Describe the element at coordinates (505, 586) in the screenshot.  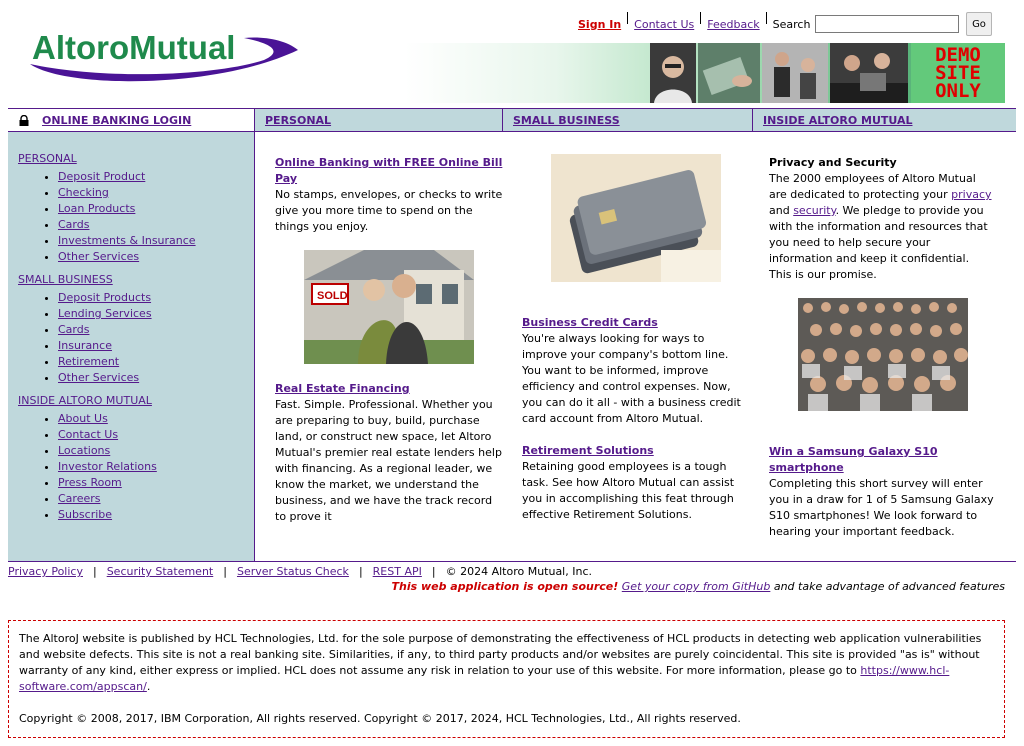
I see `open-source-text: This web application is open source!` at that location.